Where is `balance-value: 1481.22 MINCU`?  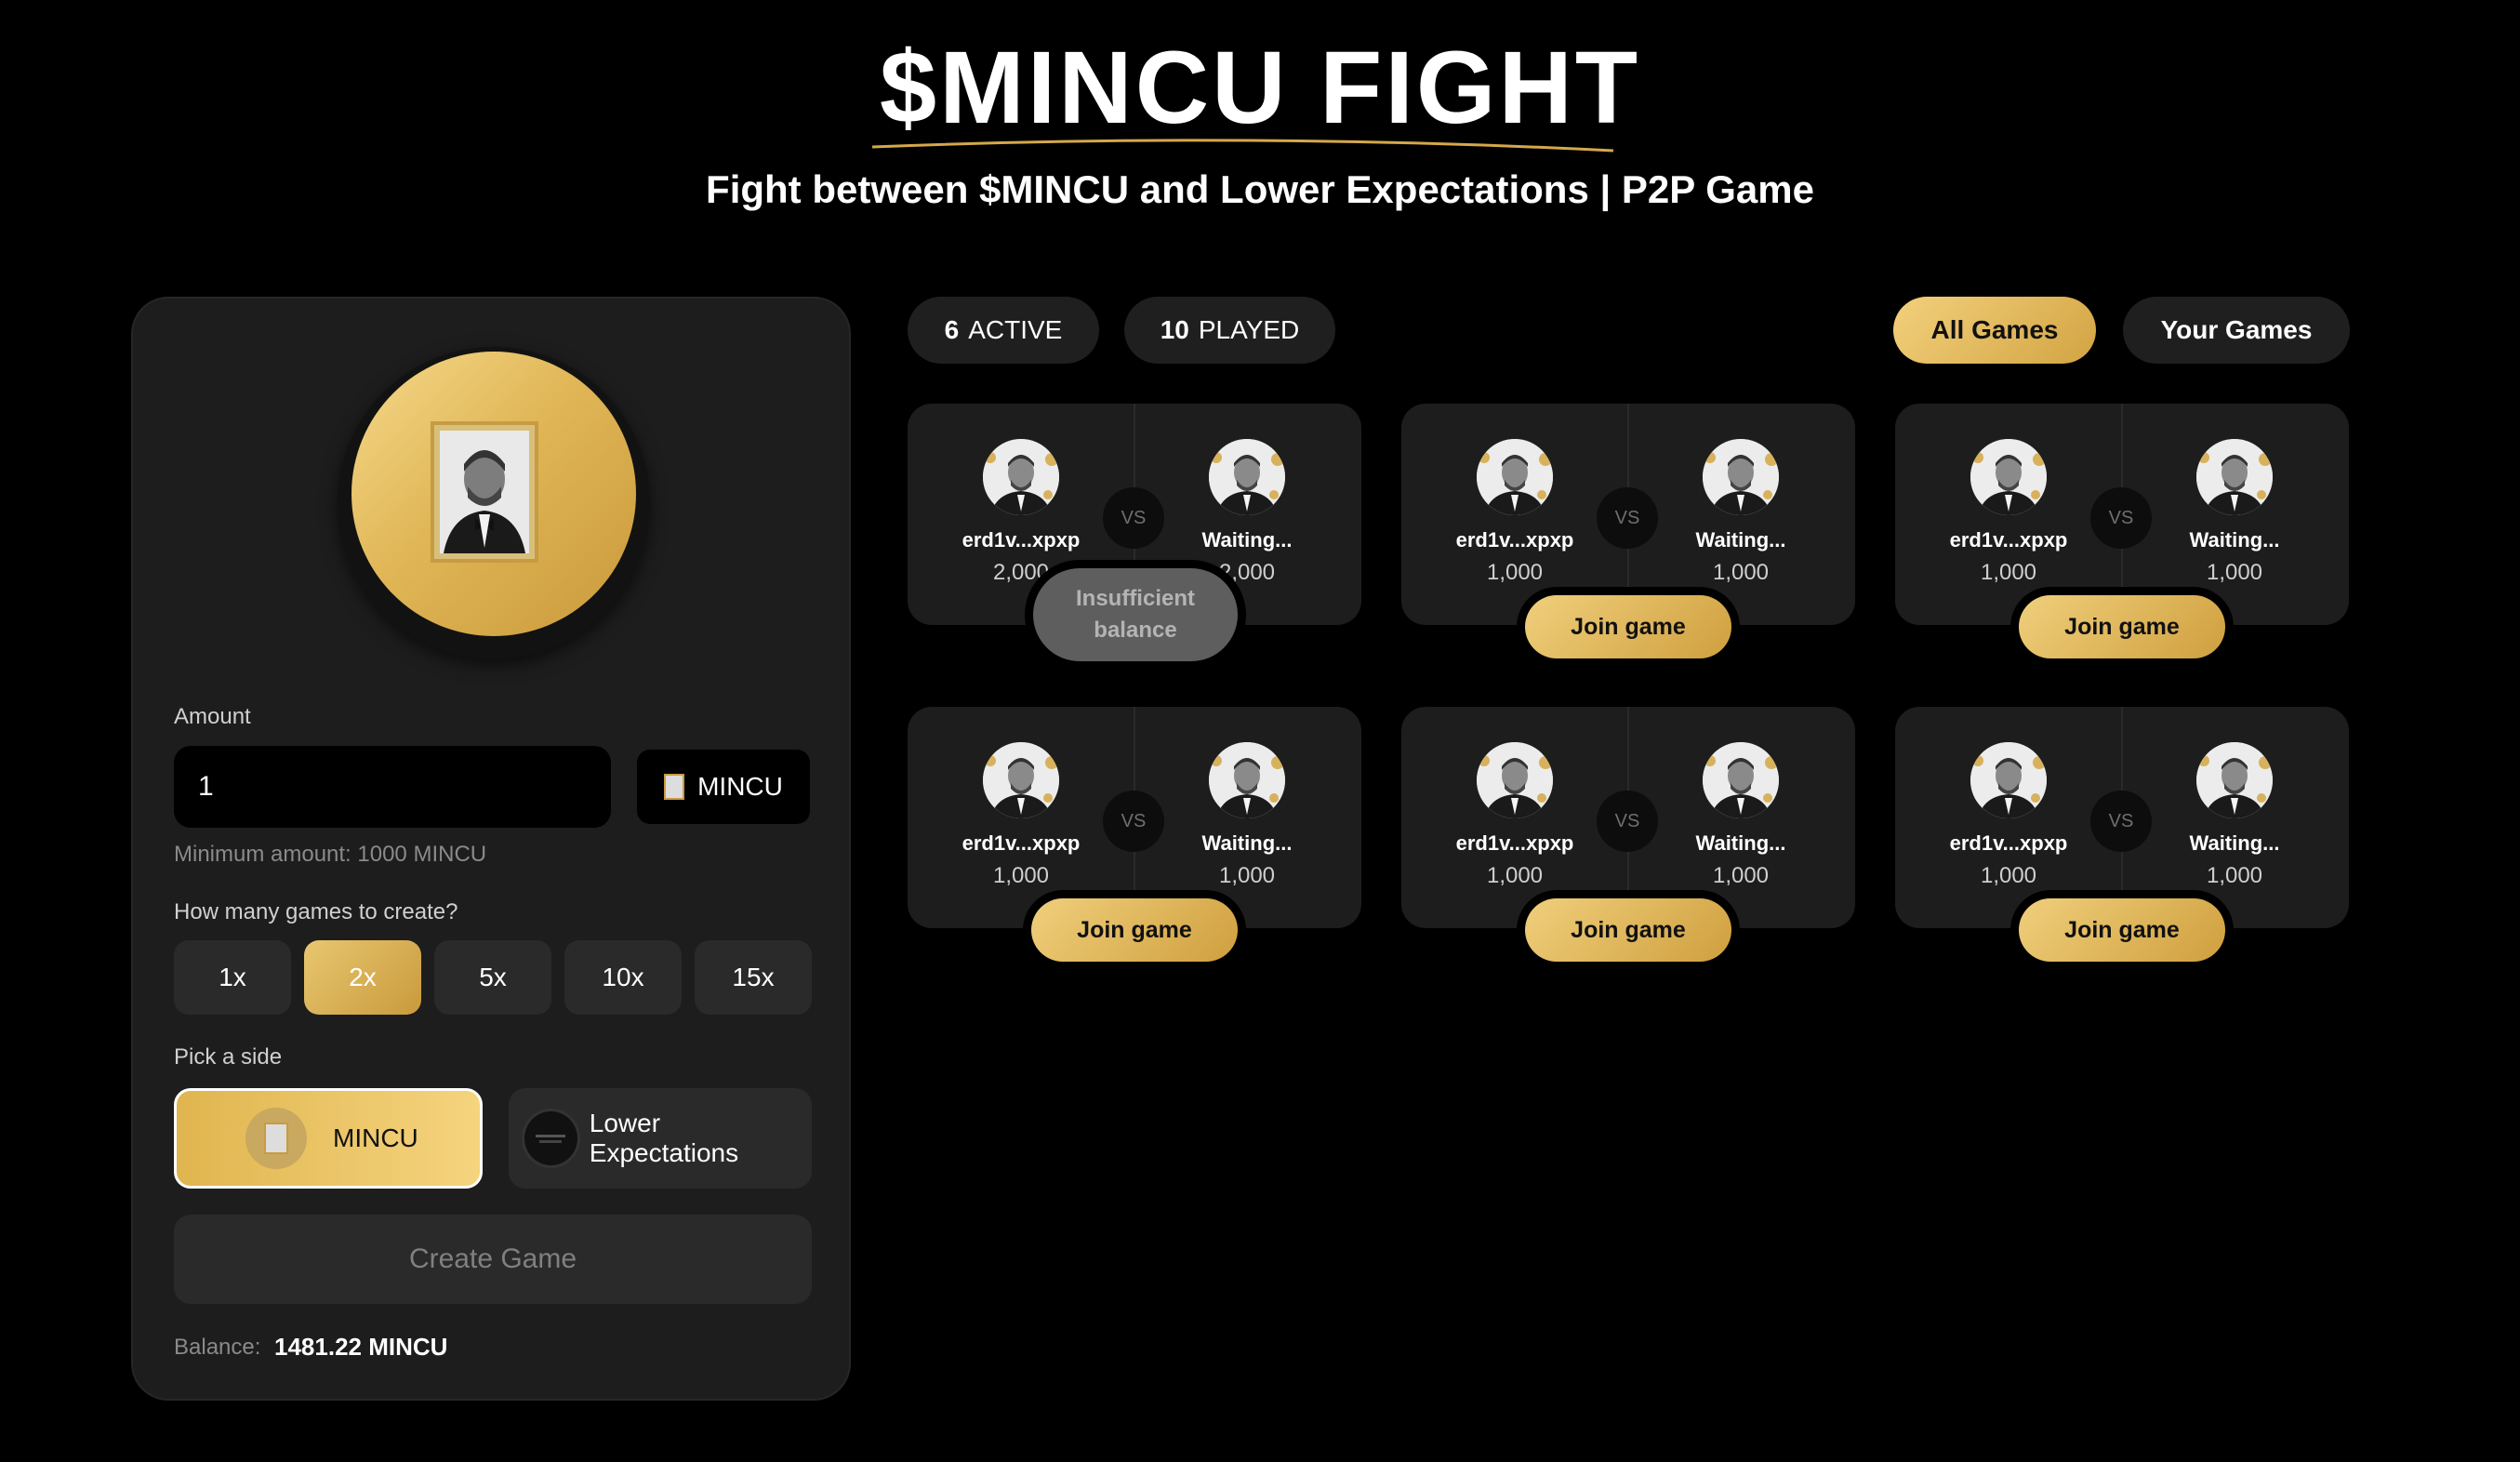
balance-value: 1481.22 MINCU is located at coordinates (361, 1347).